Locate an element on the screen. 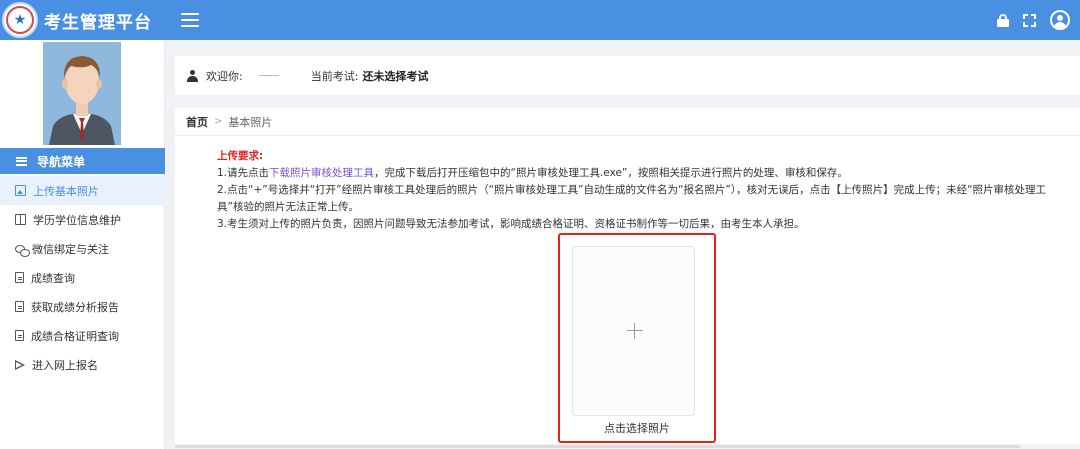 The height and width of the screenshot is (449, 1080). menu-icon is located at coordinates (21, 161).